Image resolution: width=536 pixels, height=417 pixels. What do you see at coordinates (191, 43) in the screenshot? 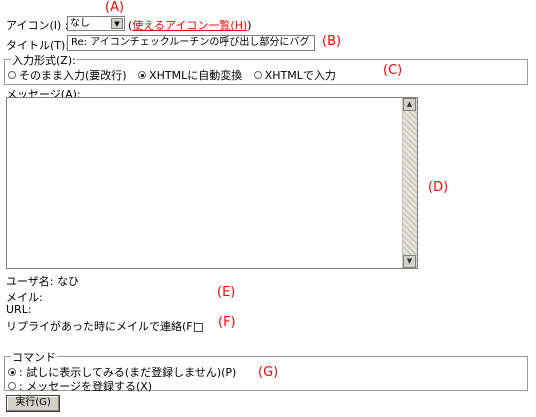
I see `title-input: Re: アイコンチェックルーチンの呼び出し部分にバグ` at bounding box center [191, 43].